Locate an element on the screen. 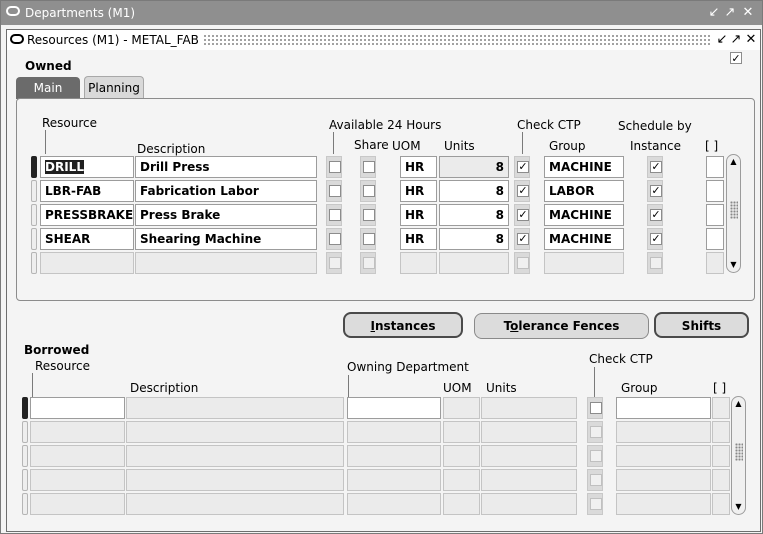  description-field is located at coordinates (226, 263).